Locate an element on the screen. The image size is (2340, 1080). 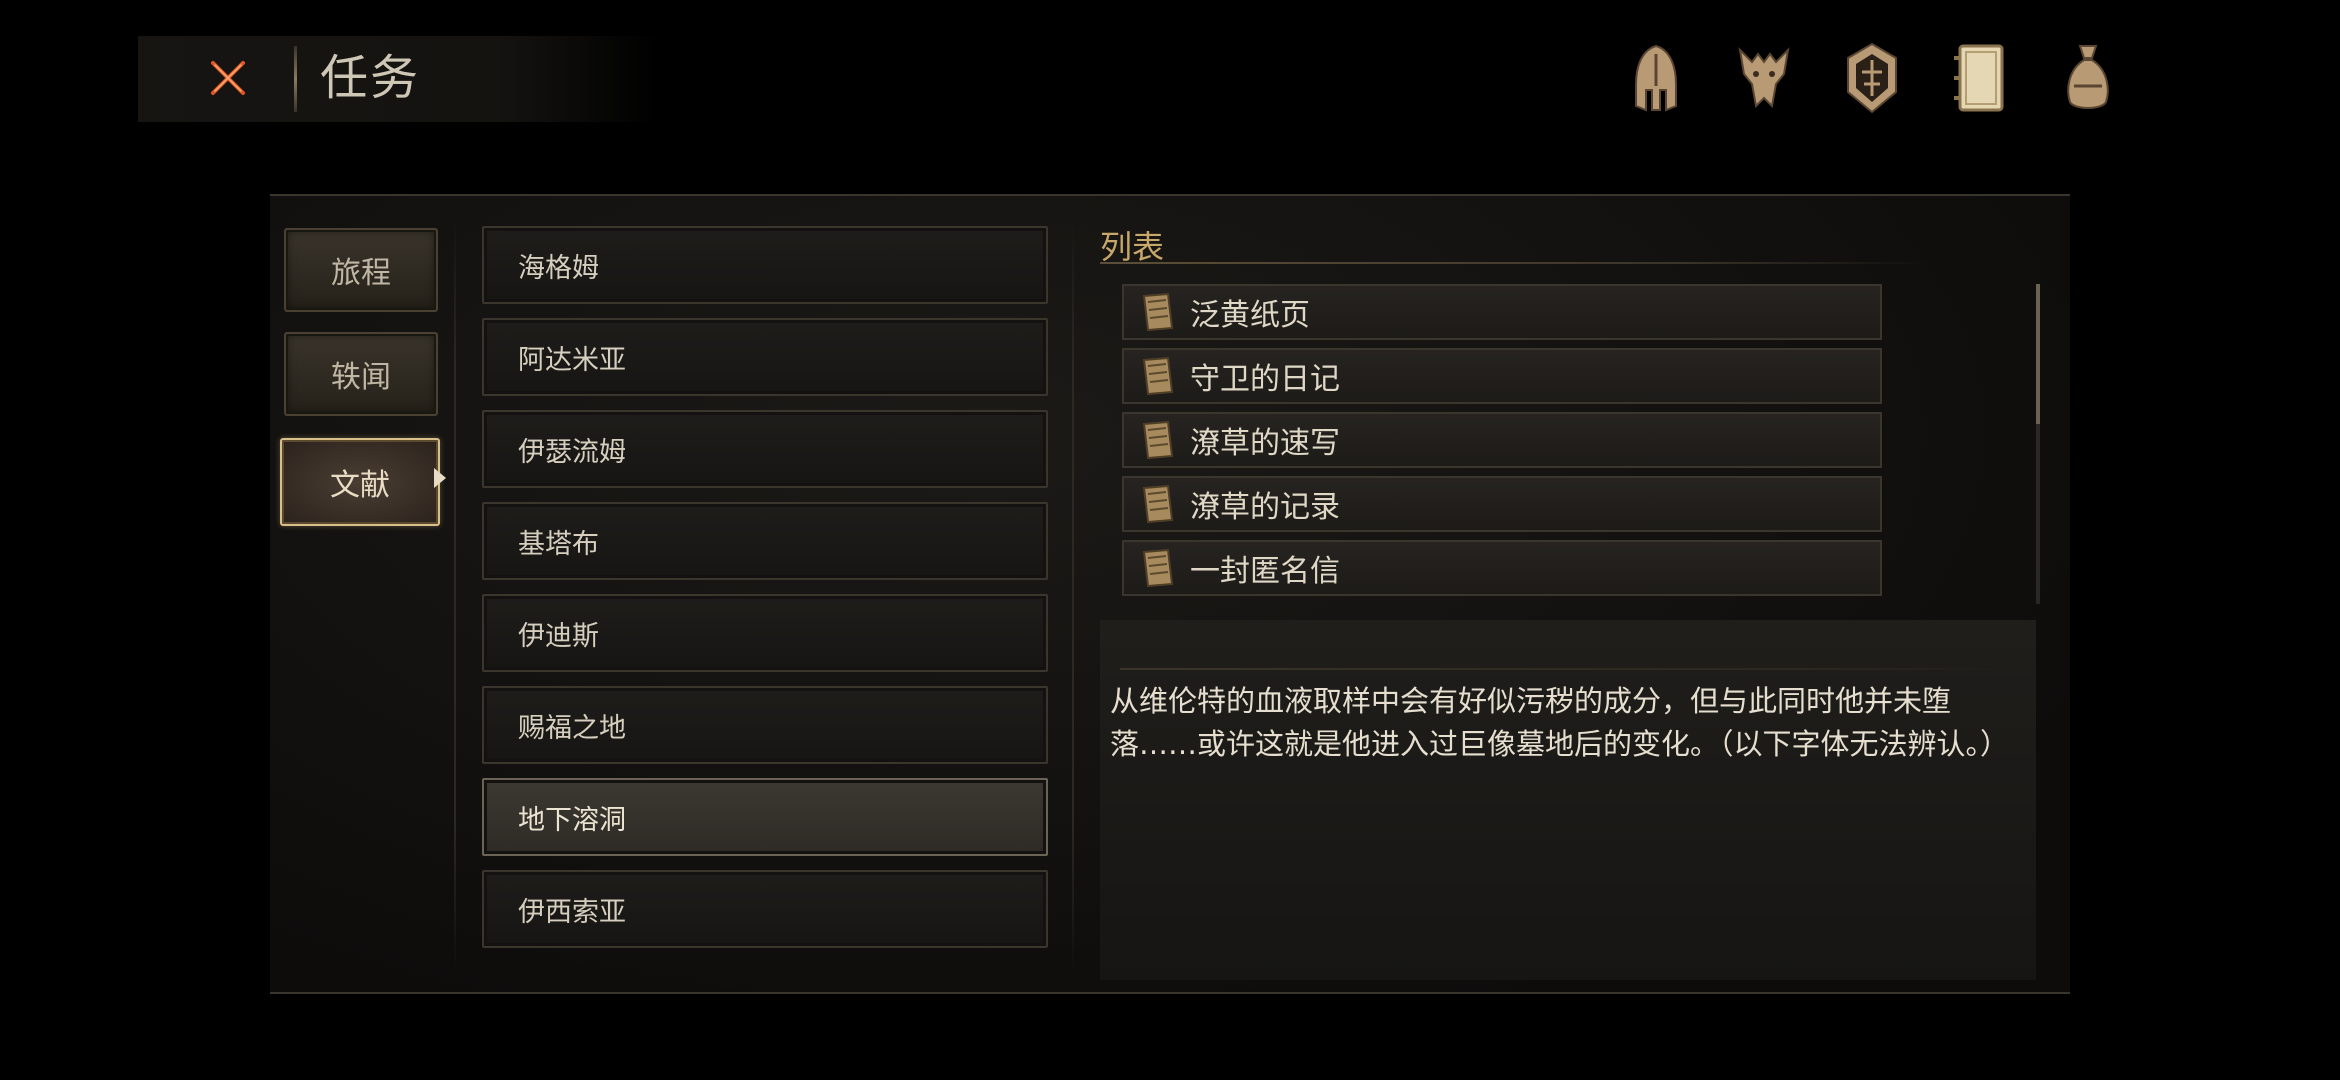
document-label: 守卫的日记 is located at coordinates (1265, 379).